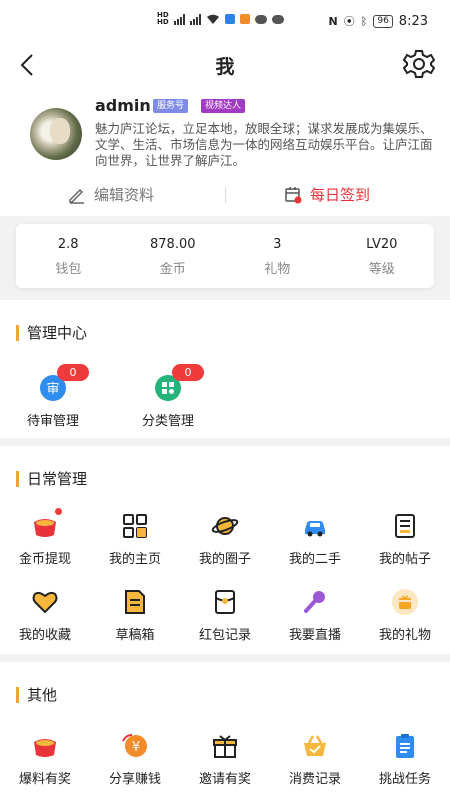 This screenshot has width=450, height=800. I want to click on other-header: 其他, so click(36, 694).